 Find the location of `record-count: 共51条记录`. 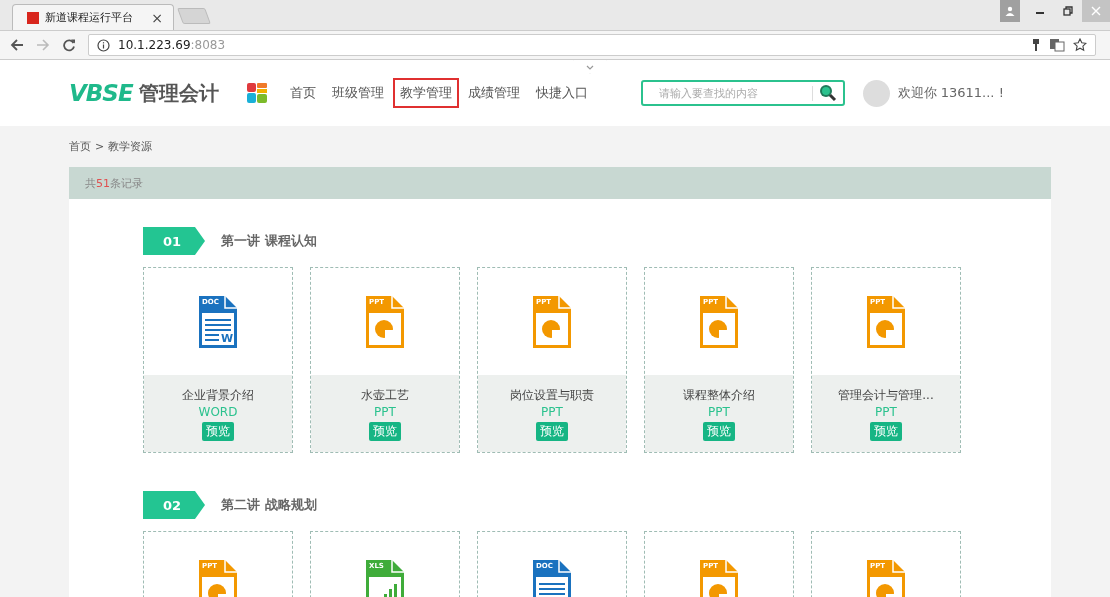

record-count: 共51条记录 is located at coordinates (114, 183).